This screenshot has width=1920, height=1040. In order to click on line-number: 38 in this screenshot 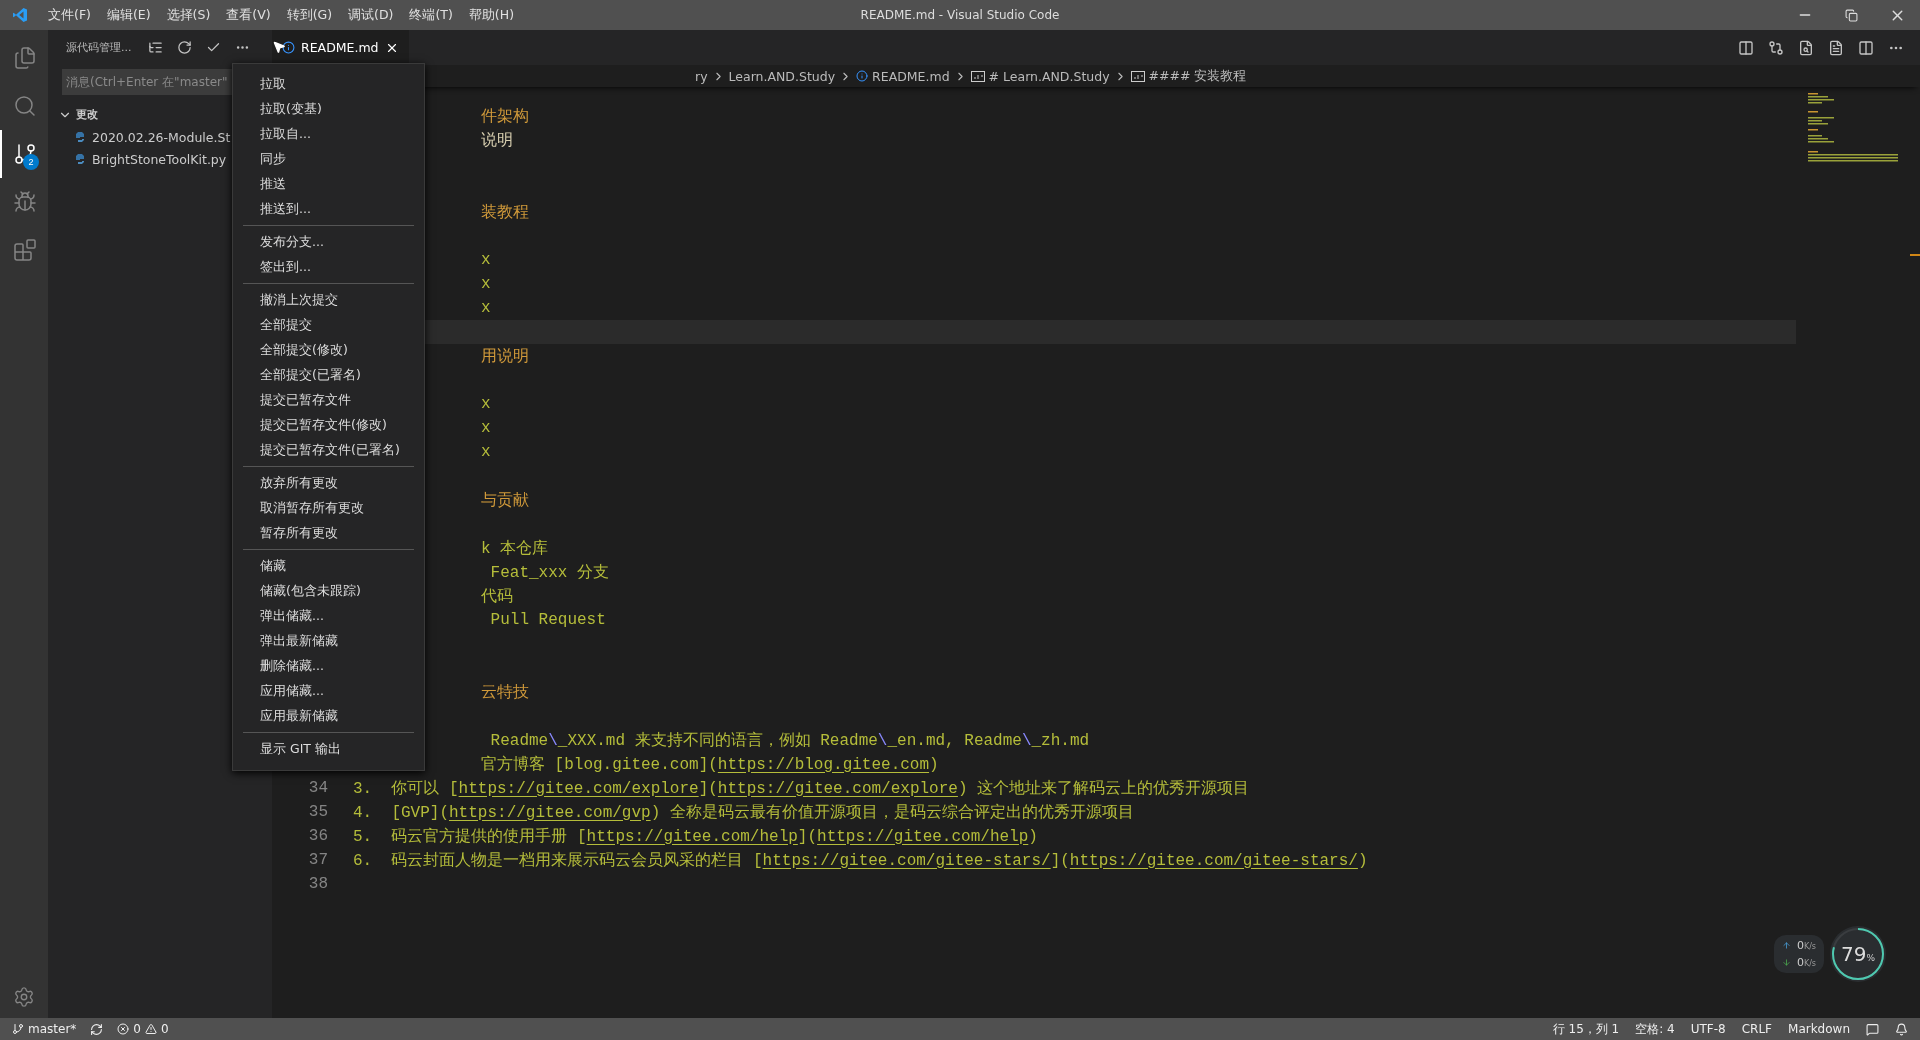, I will do `click(317, 884)`.